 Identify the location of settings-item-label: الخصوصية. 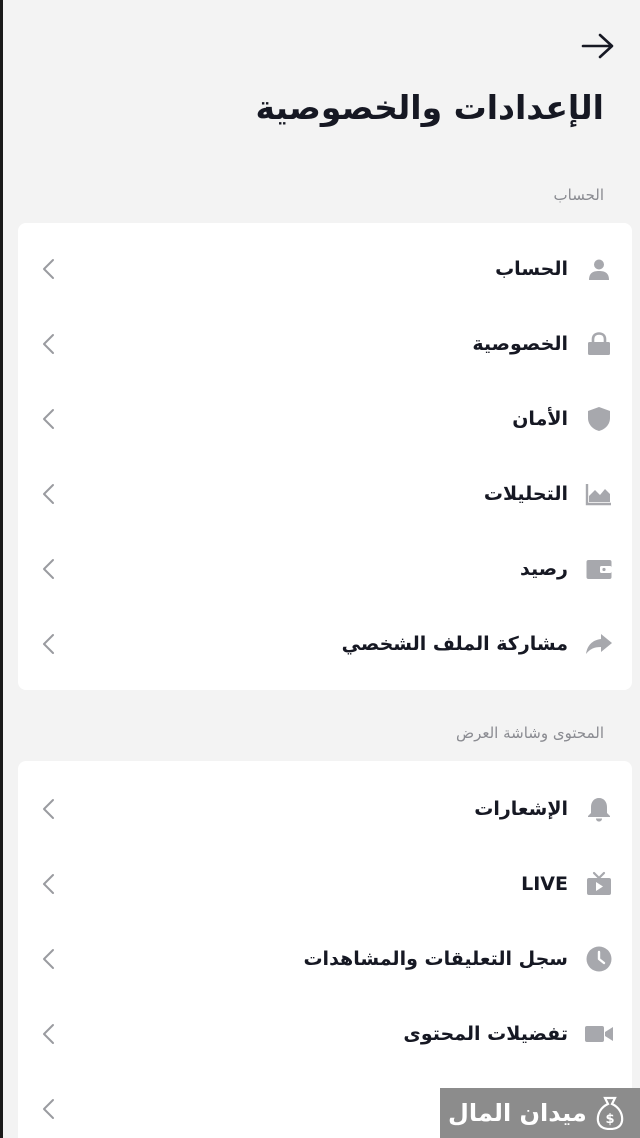
(520, 343).